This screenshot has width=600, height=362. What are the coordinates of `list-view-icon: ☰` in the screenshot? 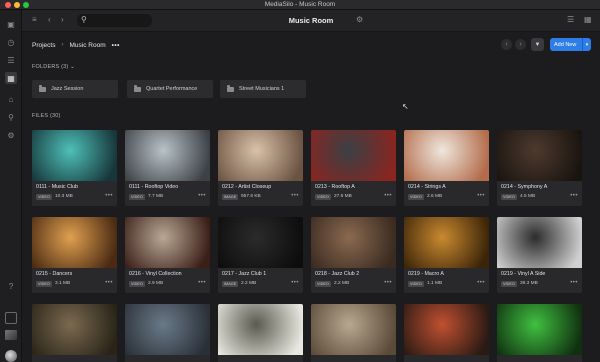 It's located at (570, 19).